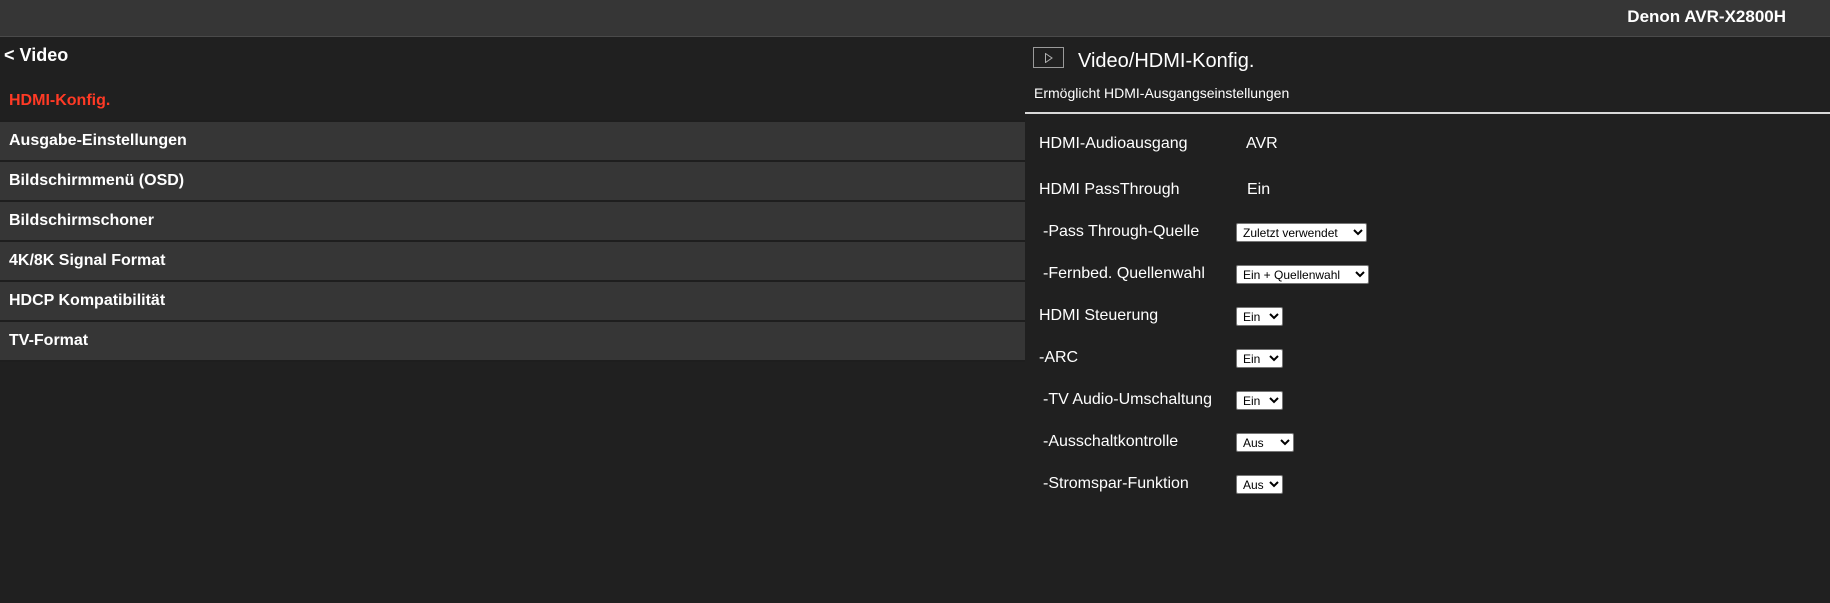 The width and height of the screenshot is (1830, 603). I want to click on menu-item-bildschirmschoner: Bildschirmschoner, so click(512, 222).